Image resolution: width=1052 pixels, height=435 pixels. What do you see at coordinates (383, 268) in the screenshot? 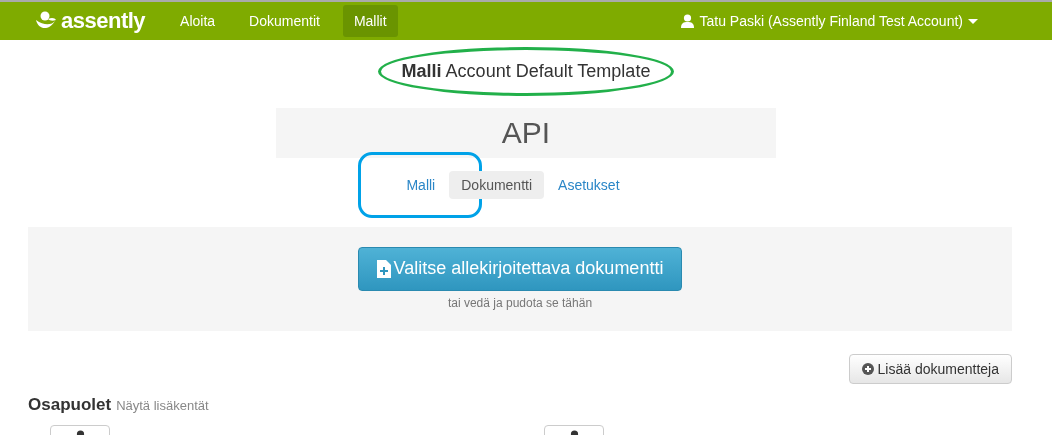
I see `file-add-icon` at bounding box center [383, 268].